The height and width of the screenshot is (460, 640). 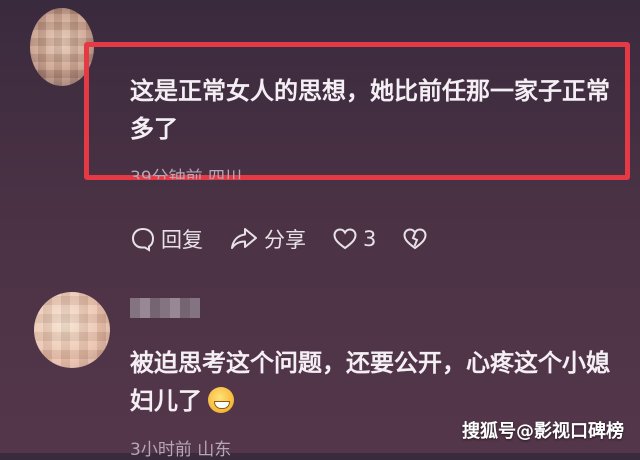 I want to click on share-icon, so click(x=244, y=238).